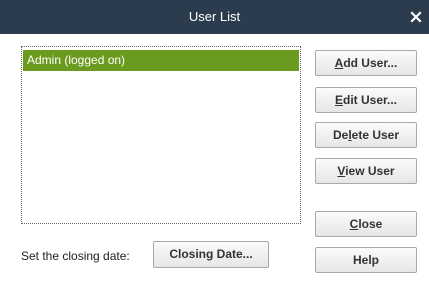  Describe the element at coordinates (366, 224) in the screenshot. I see `close-button: Close` at that location.